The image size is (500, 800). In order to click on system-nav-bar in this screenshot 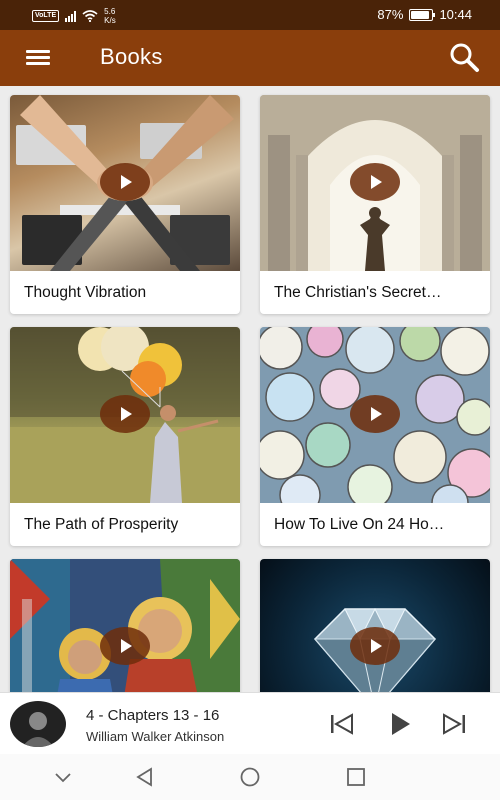, I will do `click(250, 777)`.